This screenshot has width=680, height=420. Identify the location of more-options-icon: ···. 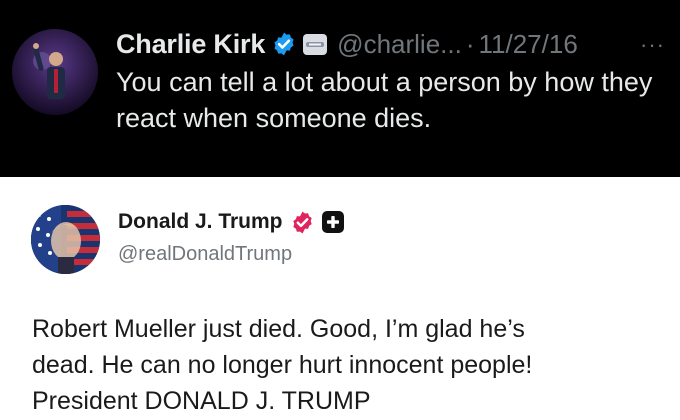
(652, 45).